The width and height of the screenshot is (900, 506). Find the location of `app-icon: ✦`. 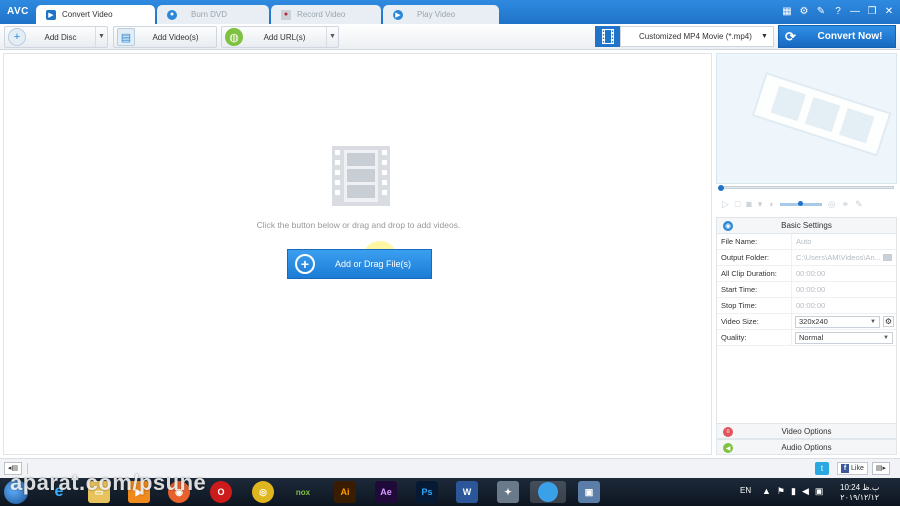

app-icon: ✦ is located at coordinates (508, 492).